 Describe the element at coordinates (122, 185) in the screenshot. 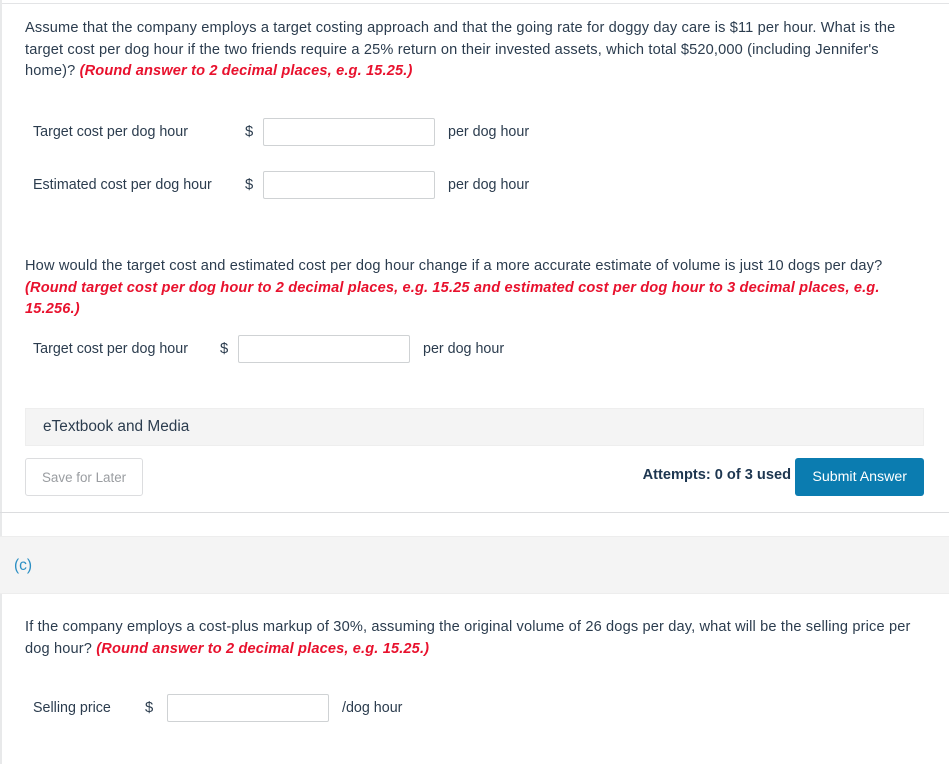

I see `answer-label-estimated-cost: Estimated cost per dog hour` at that location.